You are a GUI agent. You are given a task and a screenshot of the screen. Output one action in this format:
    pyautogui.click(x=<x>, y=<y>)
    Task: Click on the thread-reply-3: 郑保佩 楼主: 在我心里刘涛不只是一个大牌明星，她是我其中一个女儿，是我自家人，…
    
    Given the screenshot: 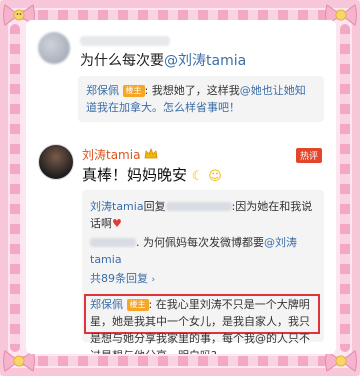 What is the action you would take?
    pyautogui.click(x=204, y=325)
    